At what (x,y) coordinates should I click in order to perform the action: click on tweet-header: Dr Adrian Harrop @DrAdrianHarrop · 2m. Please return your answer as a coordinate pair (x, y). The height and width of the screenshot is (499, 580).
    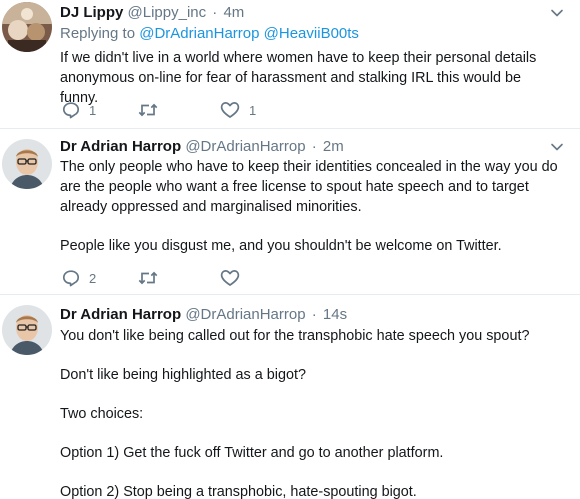
    Looking at the image, I should click on (202, 147).